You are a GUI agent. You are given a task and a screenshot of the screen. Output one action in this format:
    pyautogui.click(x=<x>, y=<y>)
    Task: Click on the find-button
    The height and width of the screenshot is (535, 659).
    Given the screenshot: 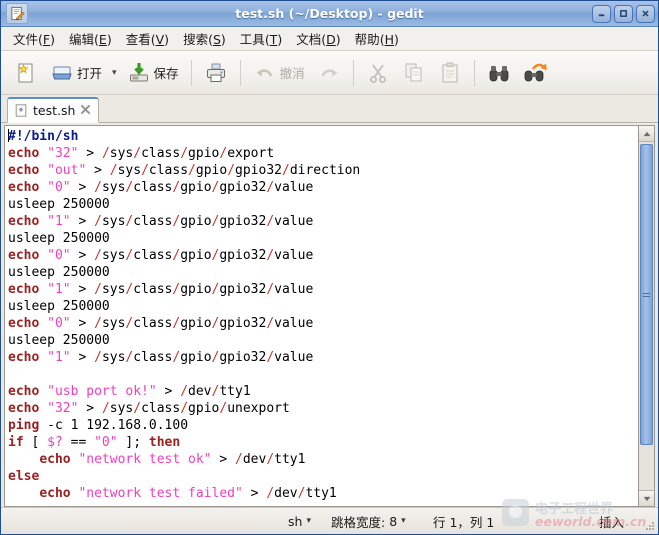 What is the action you would take?
    pyautogui.click(x=499, y=73)
    